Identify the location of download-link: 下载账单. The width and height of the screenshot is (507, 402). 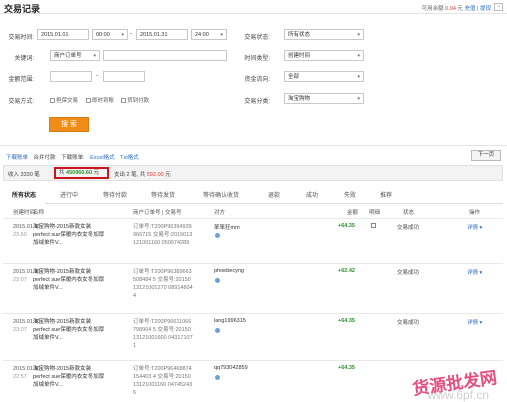
(17, 158).